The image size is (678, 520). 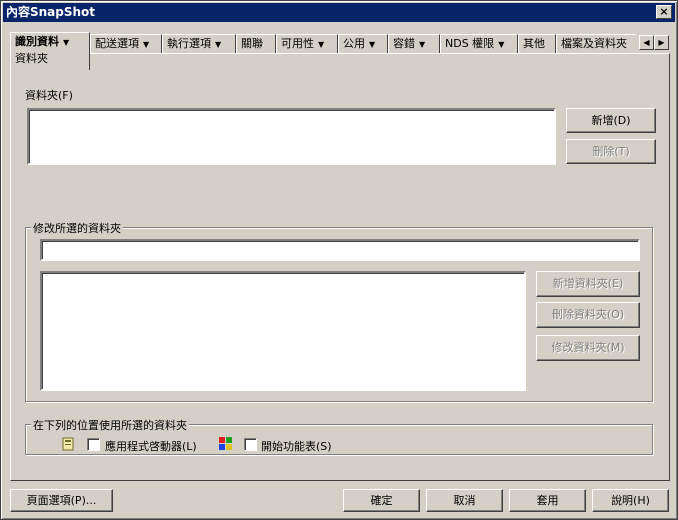 What do you see at coordinates (291, 136) in the screenshot?
I see `folders-list` at bounding box center [291, 136].